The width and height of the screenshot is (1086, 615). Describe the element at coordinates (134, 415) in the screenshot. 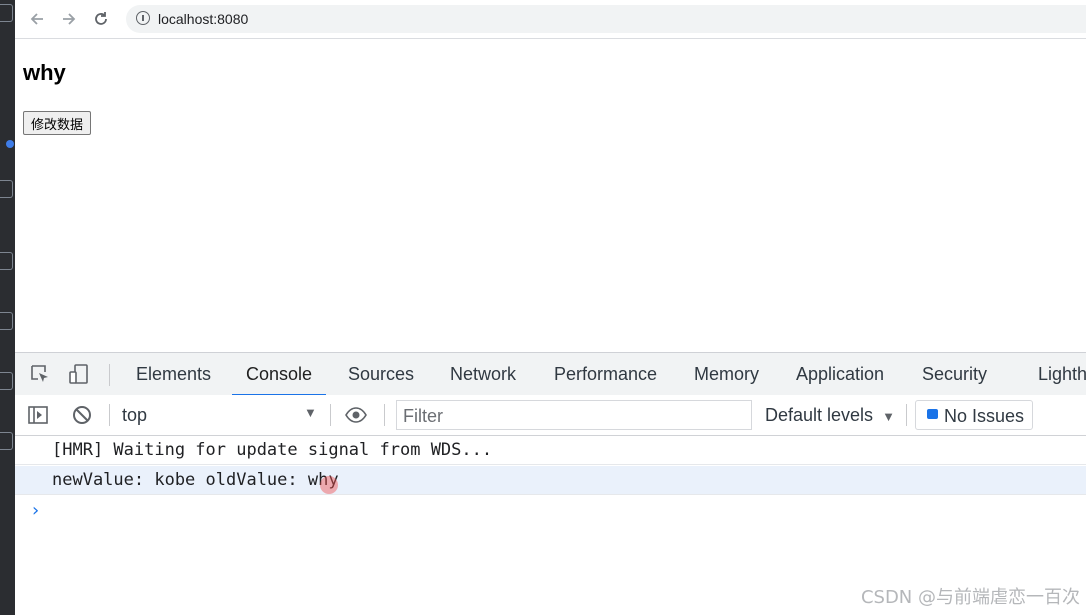

I see `context-selector: top` at that location.